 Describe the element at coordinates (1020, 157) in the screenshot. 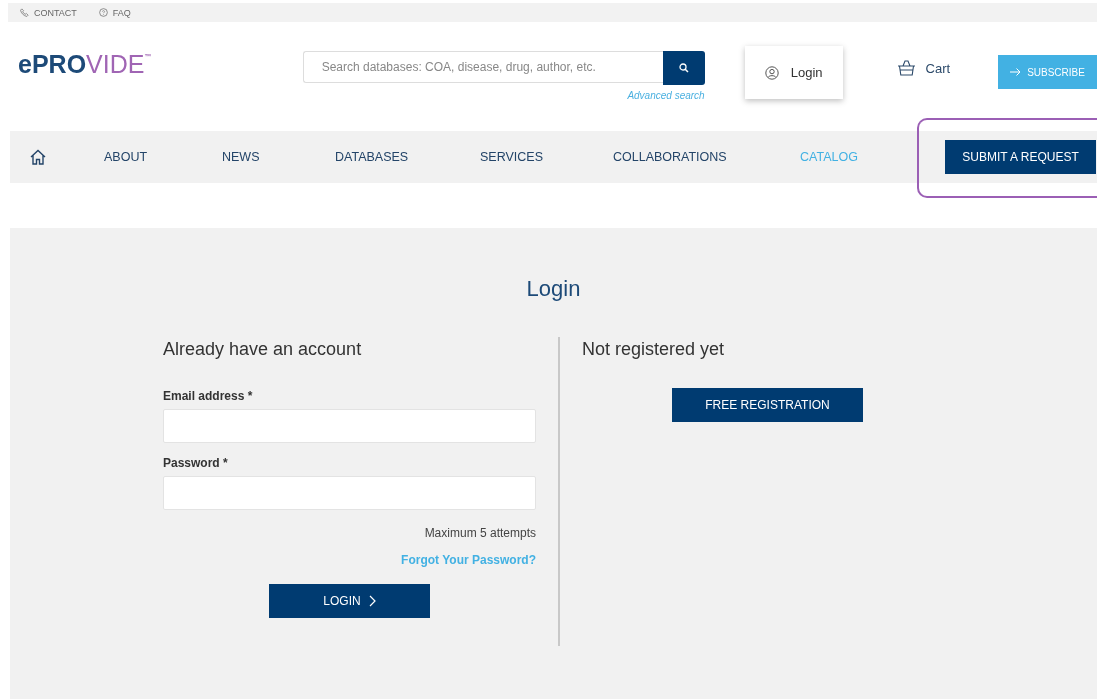

I see `submit-request-button: SUBMIT A REQUEST` at that location.